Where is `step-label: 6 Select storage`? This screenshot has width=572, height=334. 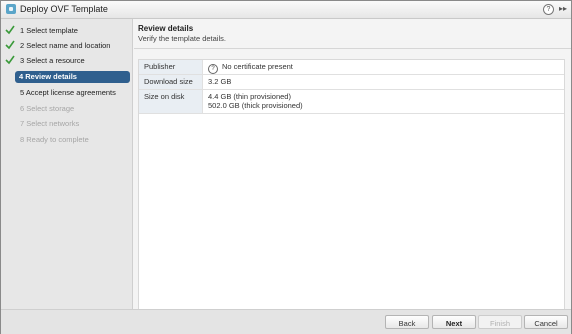
step-label: 6 Select storage is located at coordinates (47, 108).